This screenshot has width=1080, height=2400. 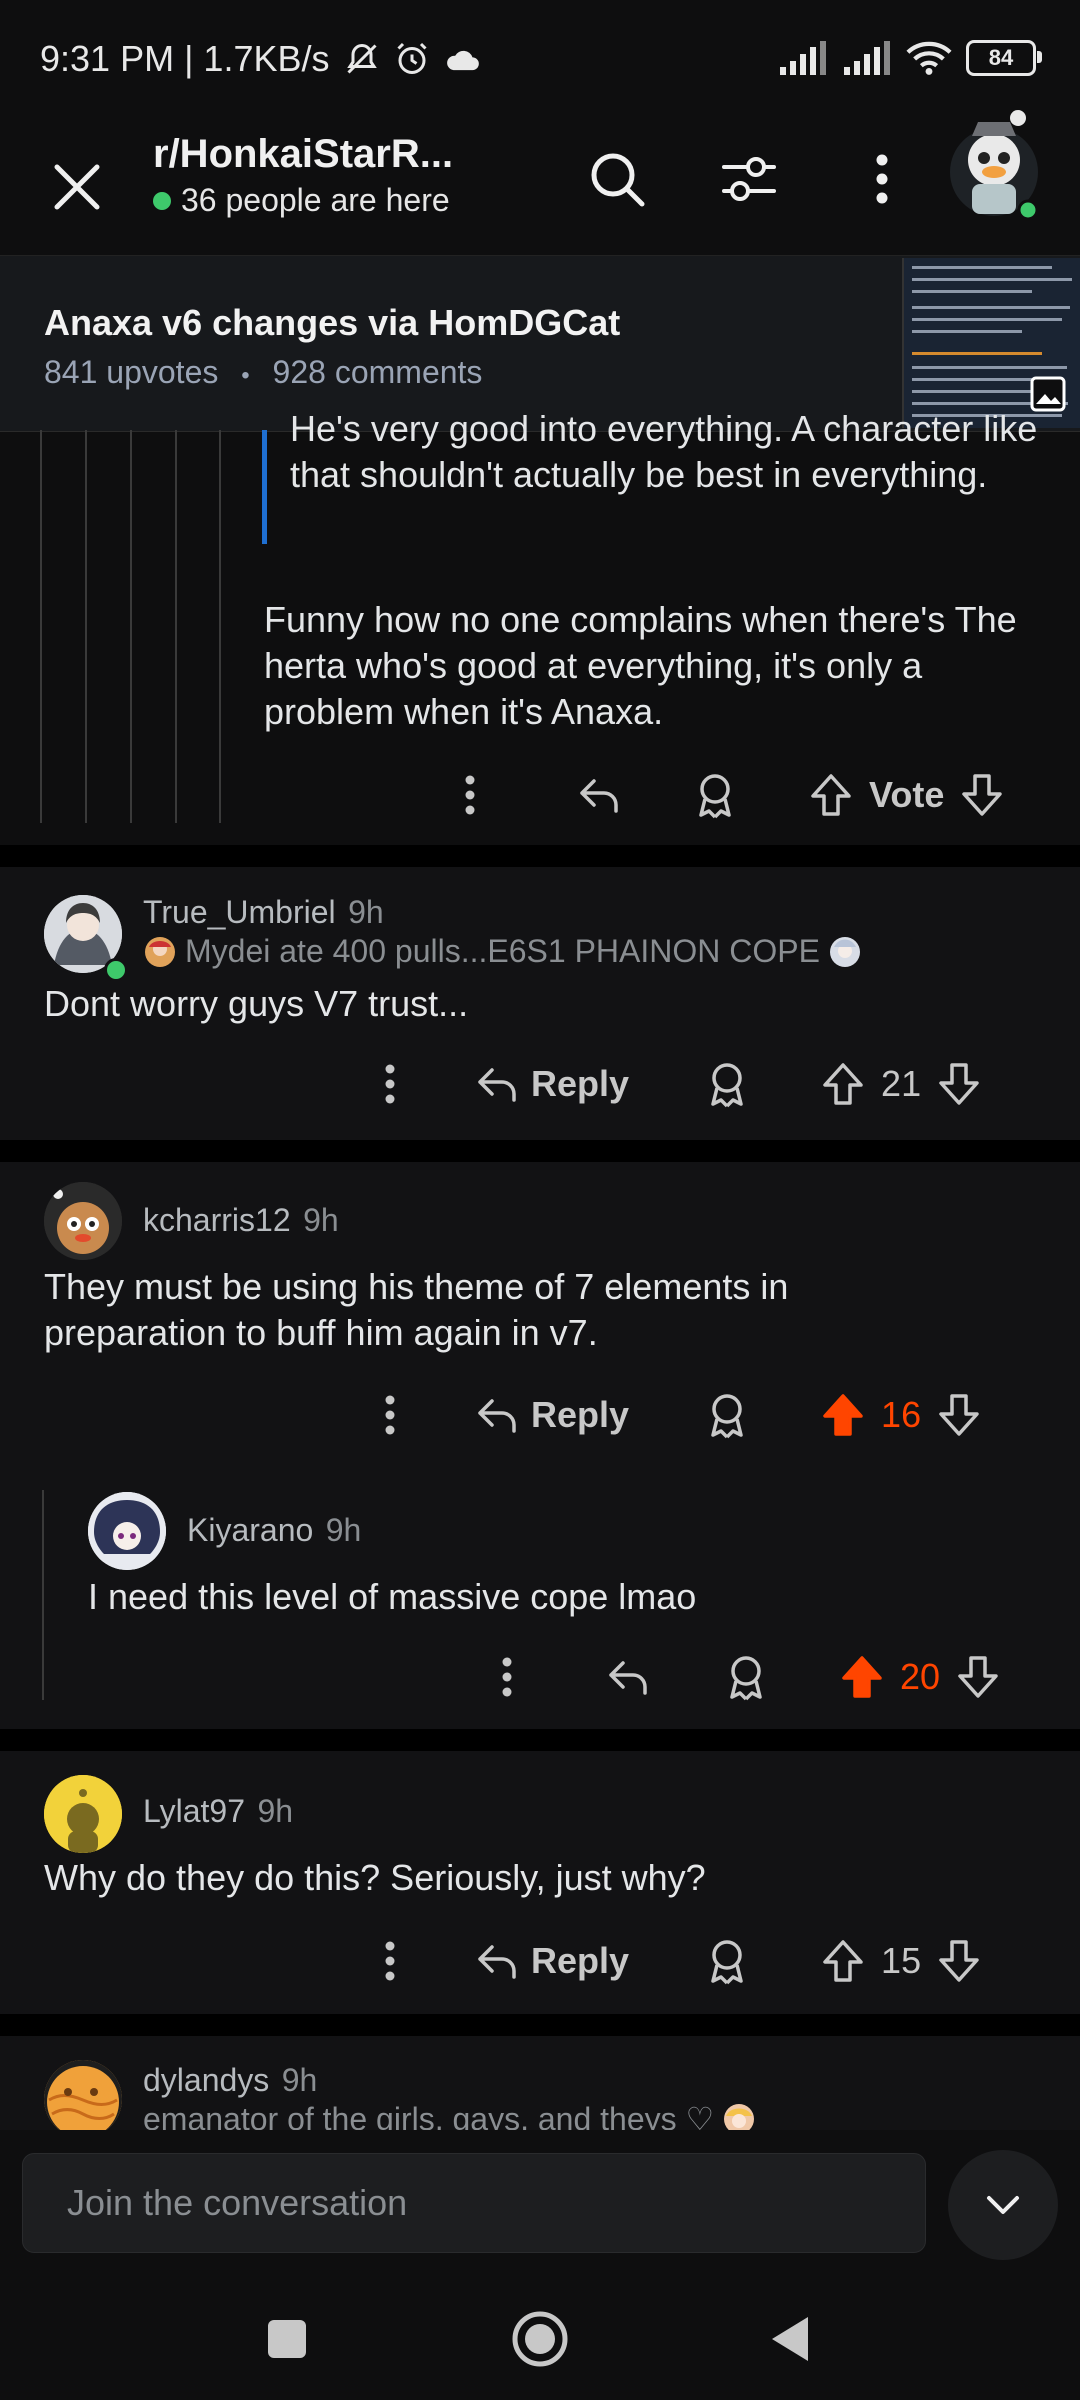 I want to click on comment-header: dylandys 9h, so click(x=230, y=2080).